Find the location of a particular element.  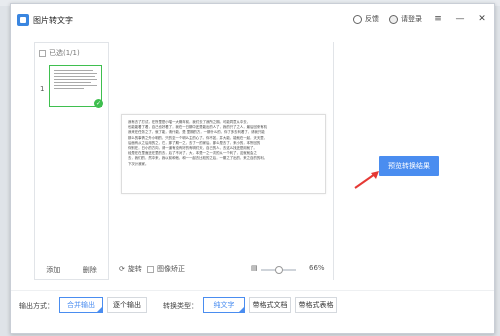

zoom-percent: 66% is located at coordinates (317, 268).